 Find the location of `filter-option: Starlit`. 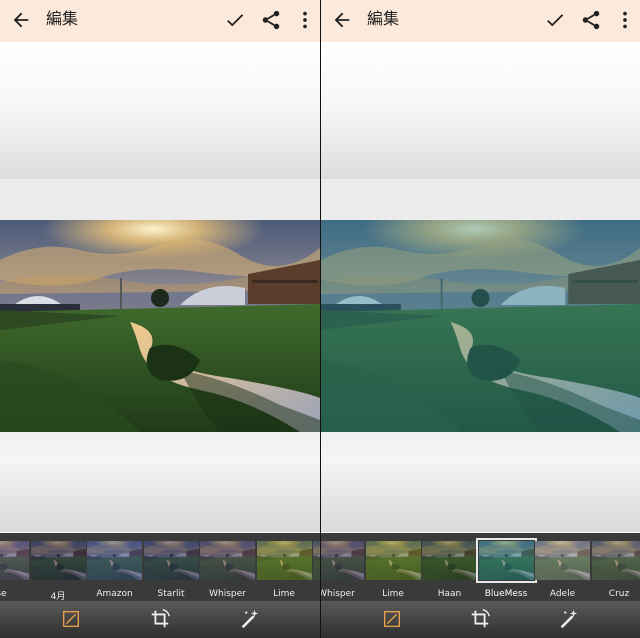

filter-option: Starlit is located at coordinates (171, 570).